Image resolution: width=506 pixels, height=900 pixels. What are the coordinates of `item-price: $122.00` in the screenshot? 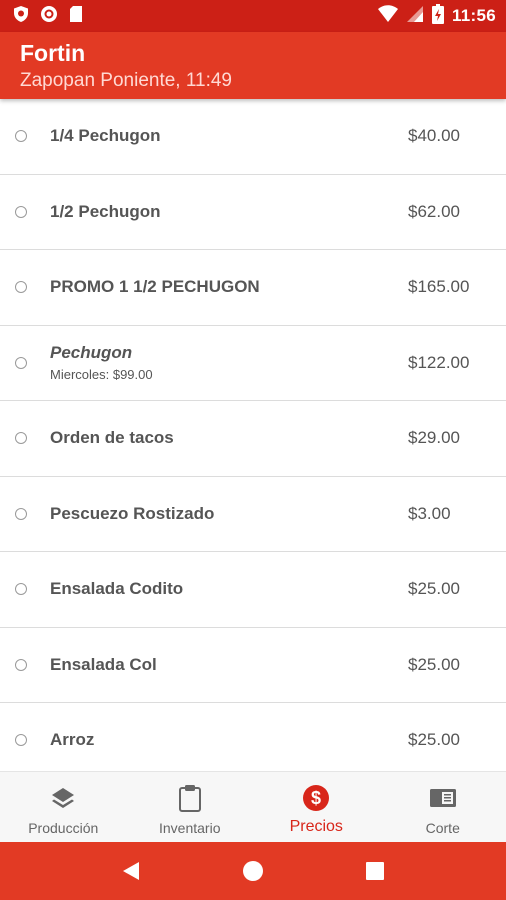 It's located at (439, 362).